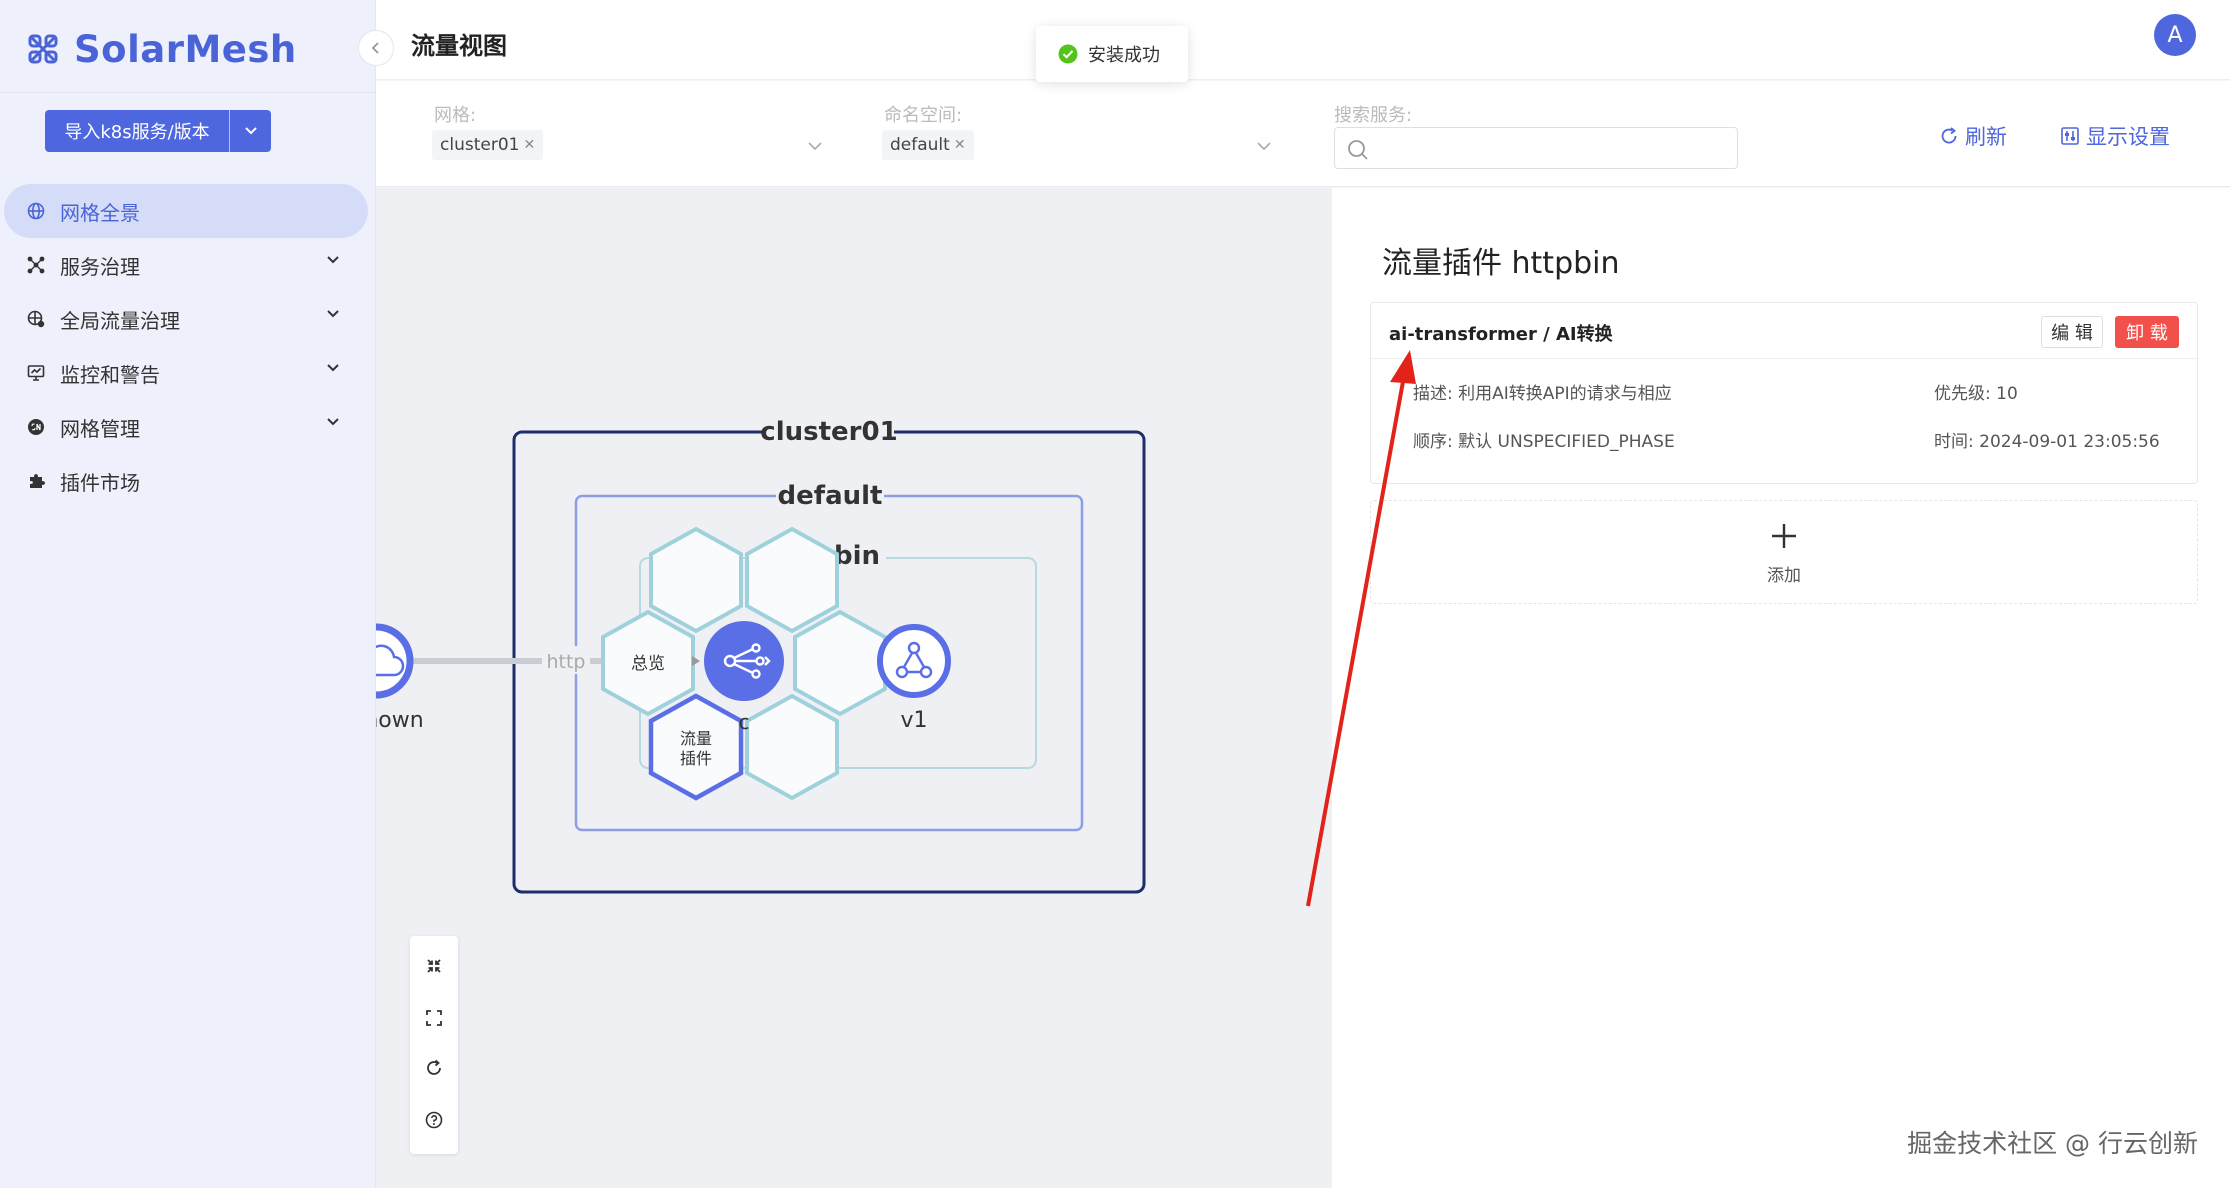  Describe the element at coordinates (400, 720) in the screenshot. I see `unknown-source-label: nown` at that location.